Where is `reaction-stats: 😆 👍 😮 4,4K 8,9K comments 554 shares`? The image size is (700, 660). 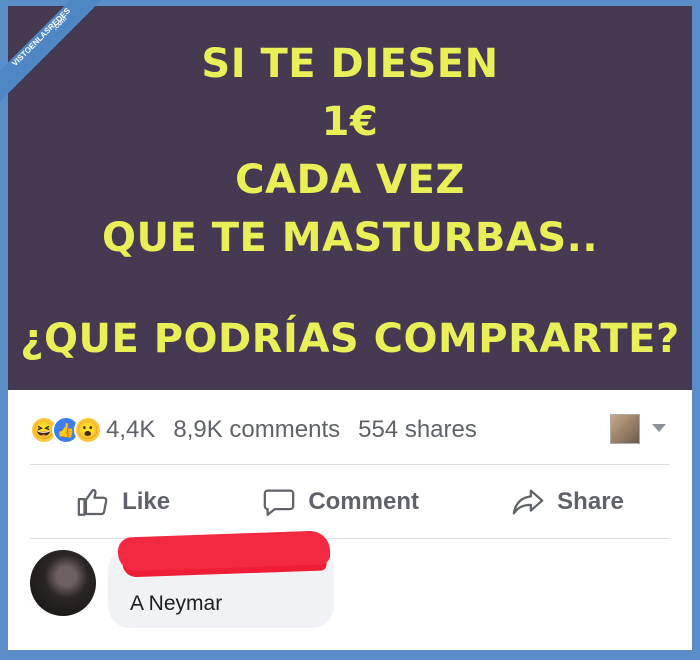
reaction-stats: 😆 👍 😮 4,4K 8,9K comments 554 shares is located at coordinates (350, 430).